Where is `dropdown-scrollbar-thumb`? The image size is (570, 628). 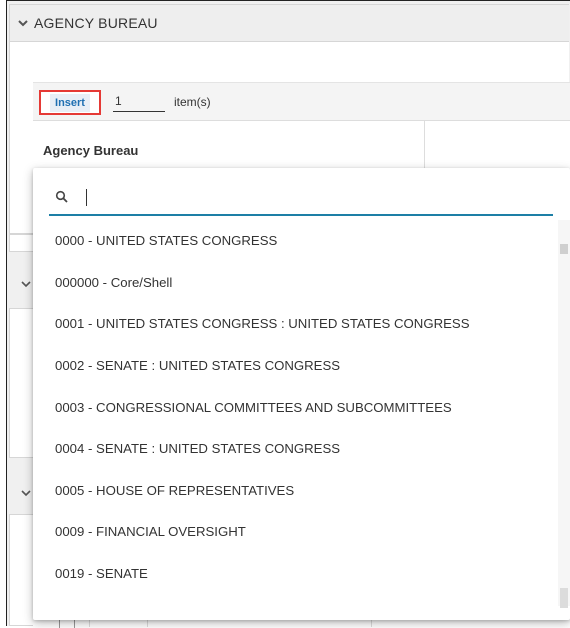 dropdown-scrollbar-thumb is located at coordinates (564, 249).